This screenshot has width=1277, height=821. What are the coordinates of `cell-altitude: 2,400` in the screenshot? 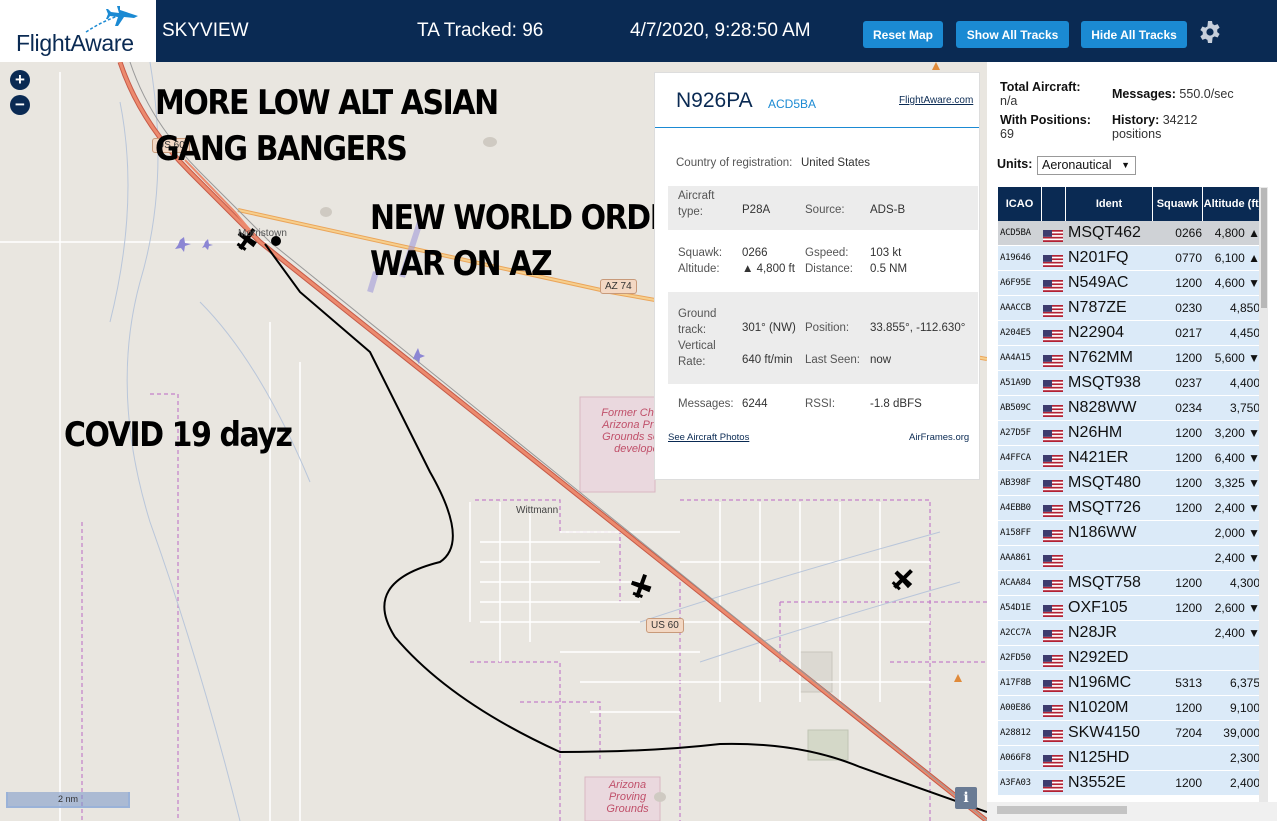 It's located at (1244, 783).